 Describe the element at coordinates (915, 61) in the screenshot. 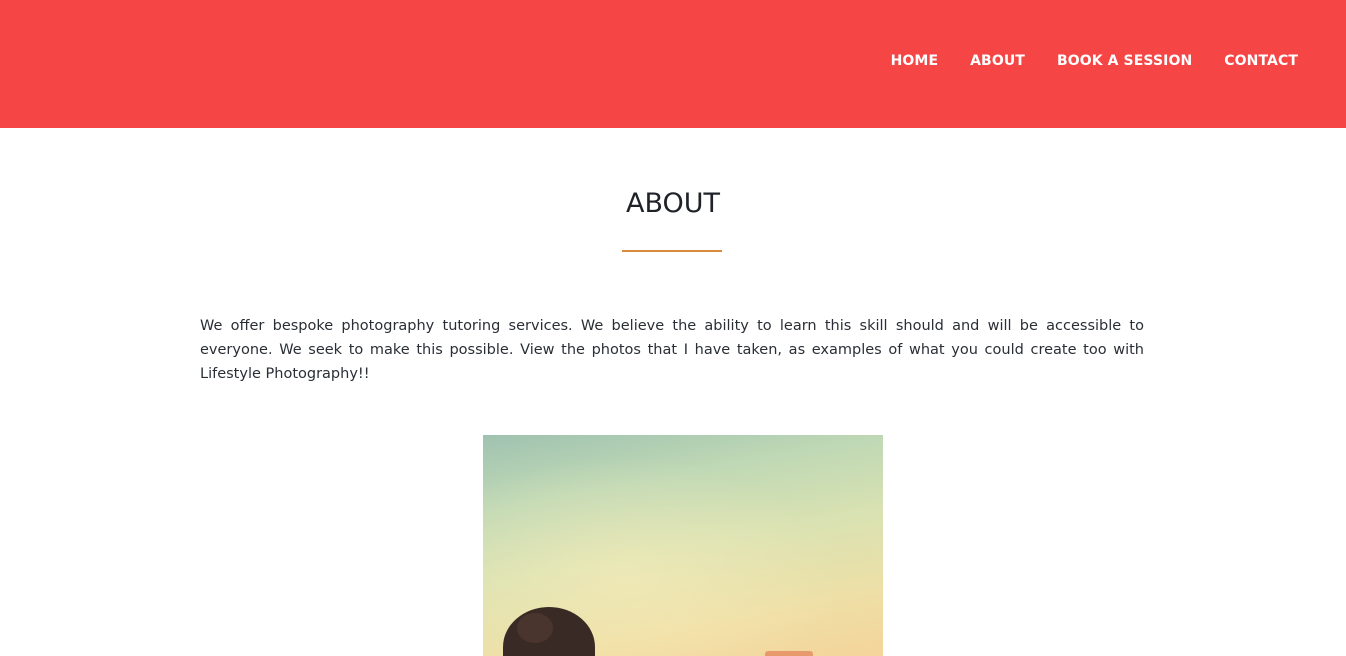

I see `nav-home-link: HOME` at that location.